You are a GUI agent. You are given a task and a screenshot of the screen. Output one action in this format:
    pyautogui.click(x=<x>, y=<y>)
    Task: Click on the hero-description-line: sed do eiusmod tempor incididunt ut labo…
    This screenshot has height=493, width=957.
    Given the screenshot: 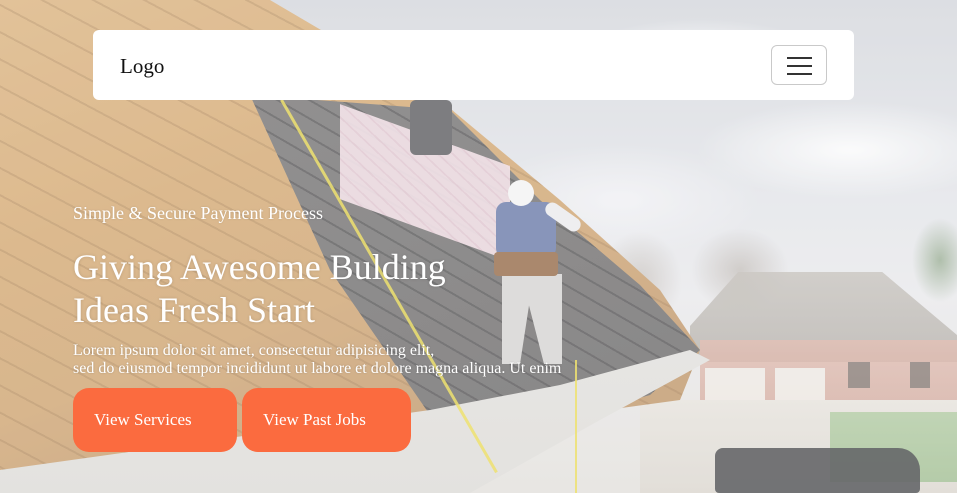 What is the action you would take?
    pyautogui.click(x=317, y=368)
    